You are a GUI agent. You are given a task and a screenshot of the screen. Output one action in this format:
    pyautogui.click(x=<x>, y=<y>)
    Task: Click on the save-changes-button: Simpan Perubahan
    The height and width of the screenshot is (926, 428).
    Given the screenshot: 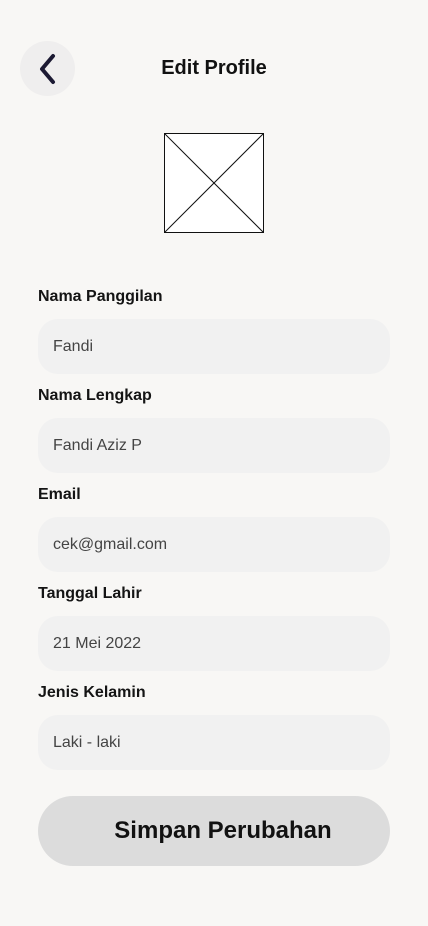 What is the action you would take?
    pyautogui.click(x=214, y=831)
    